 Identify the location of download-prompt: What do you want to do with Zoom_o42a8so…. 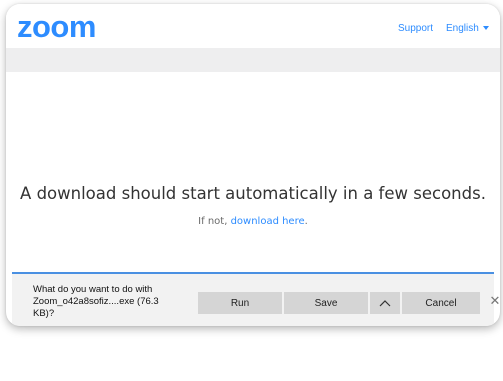
(103, 302).